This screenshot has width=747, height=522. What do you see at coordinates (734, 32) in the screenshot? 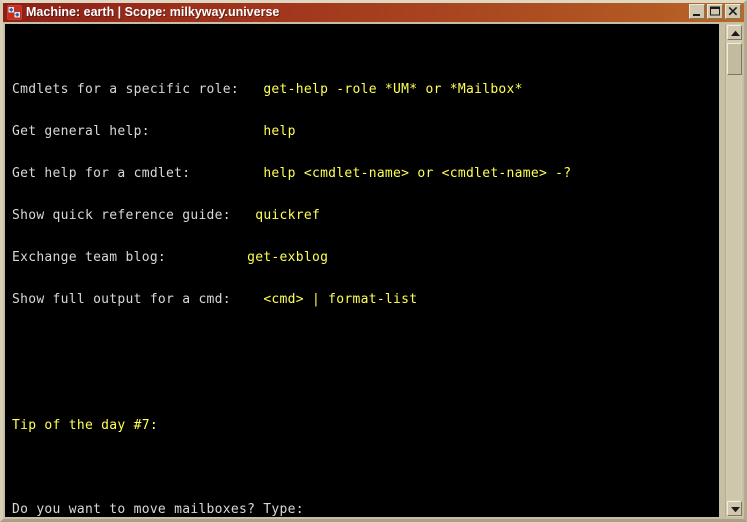
I see `scroll-up-arrow-icon` at bounding box center [734, 32].